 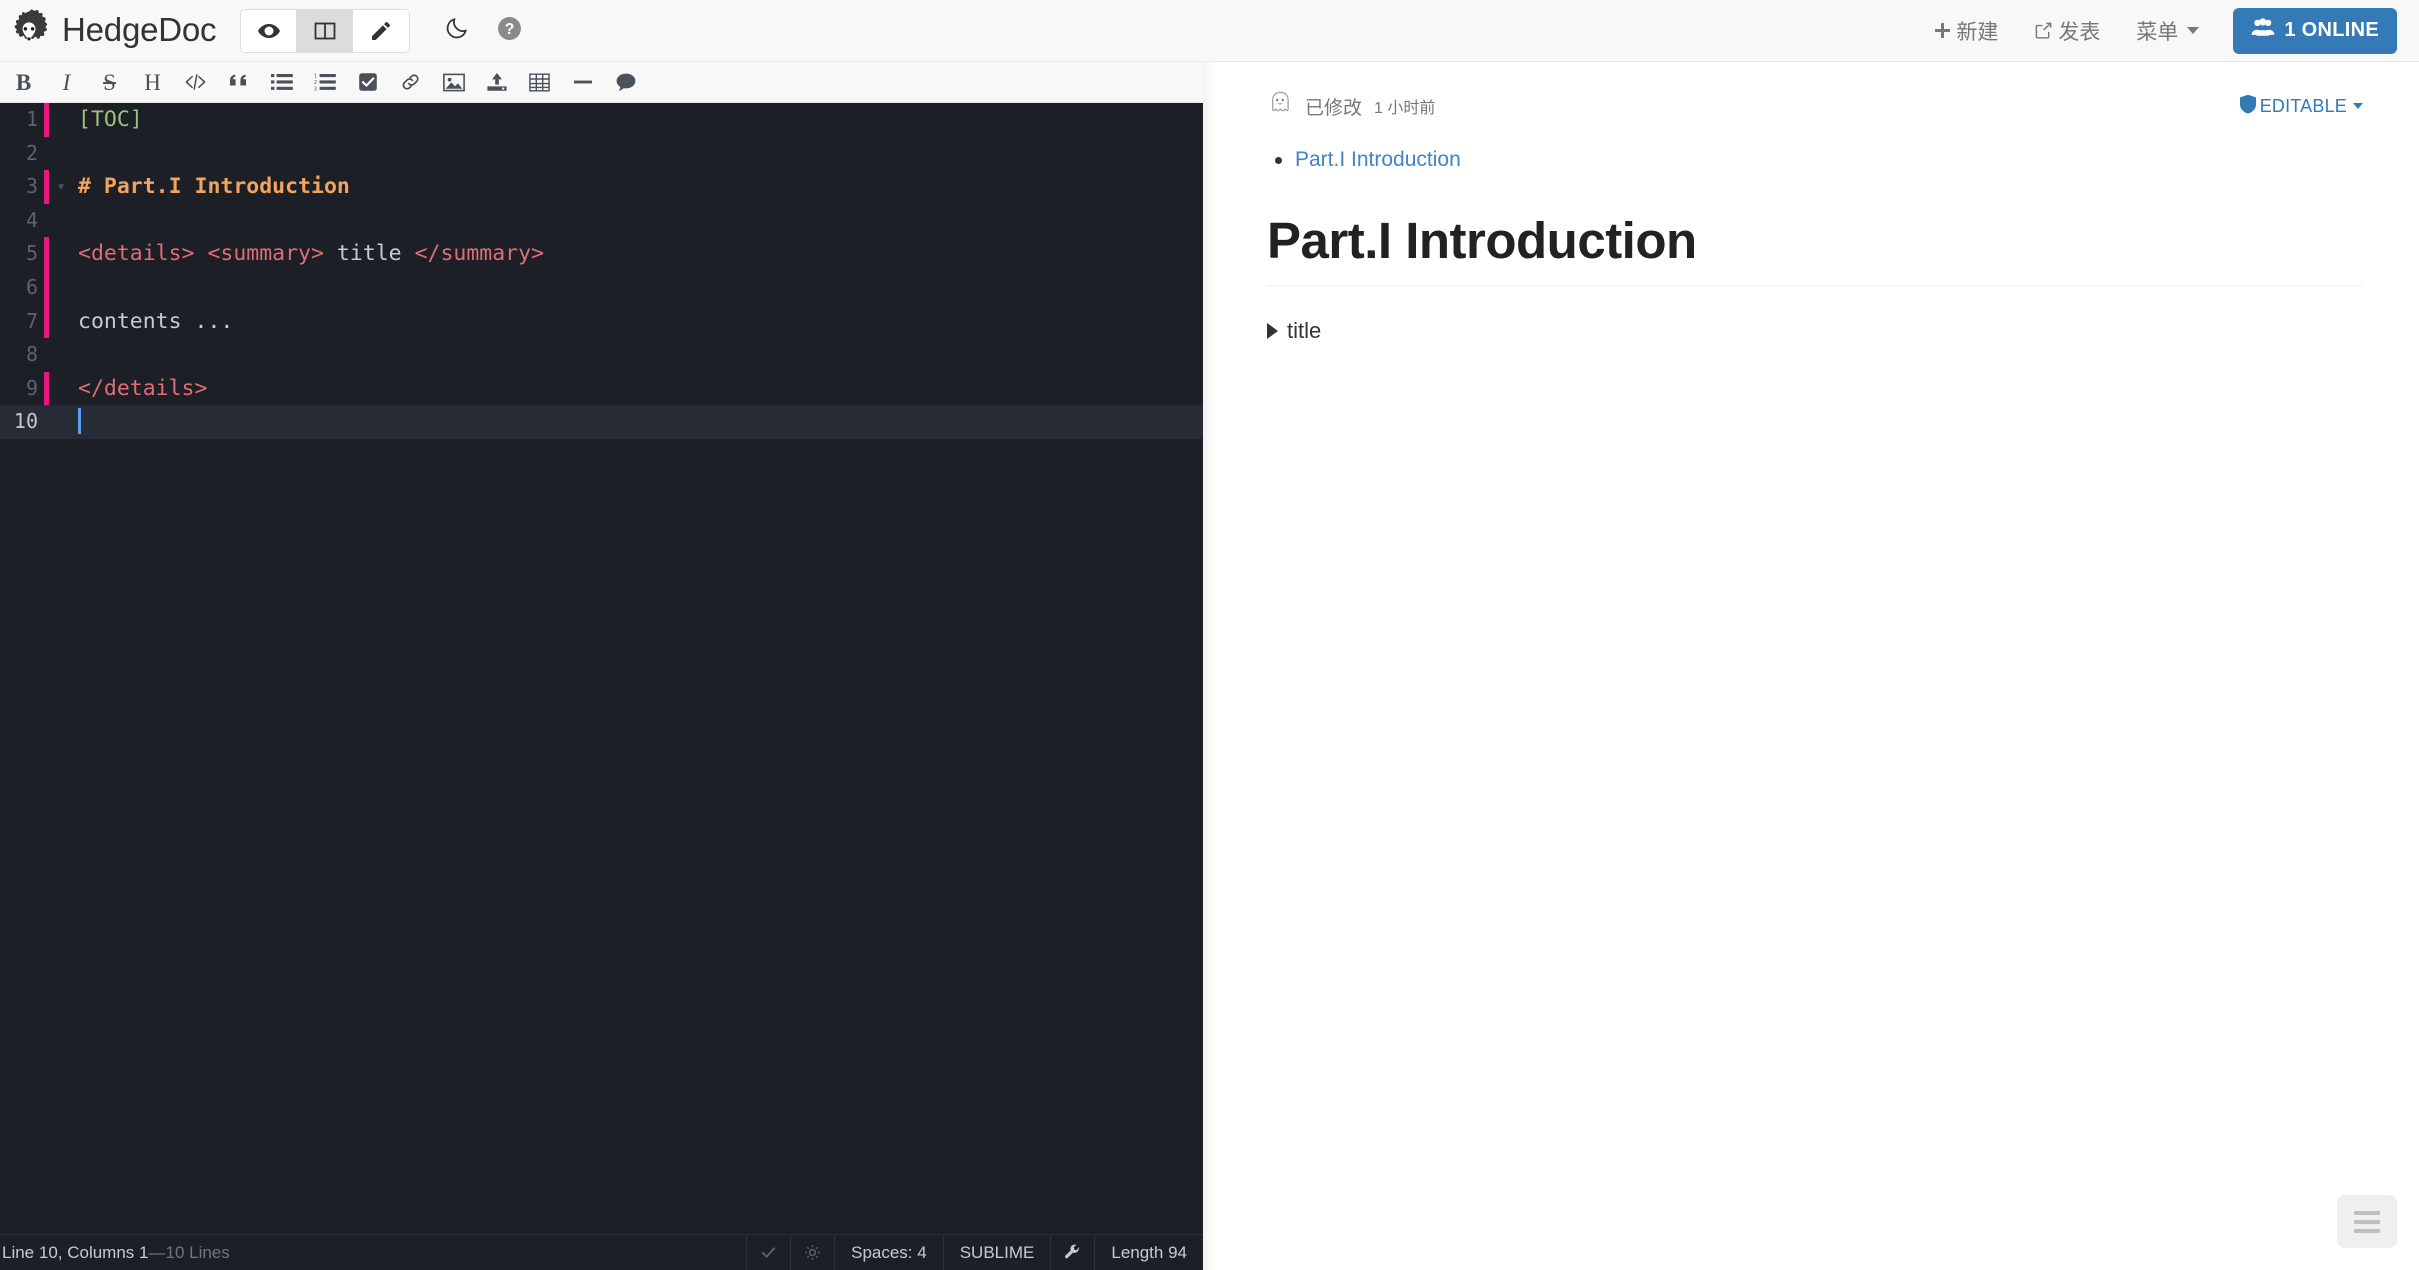 I want to click on horizontal-rule-button, so click(x=582, y=82).